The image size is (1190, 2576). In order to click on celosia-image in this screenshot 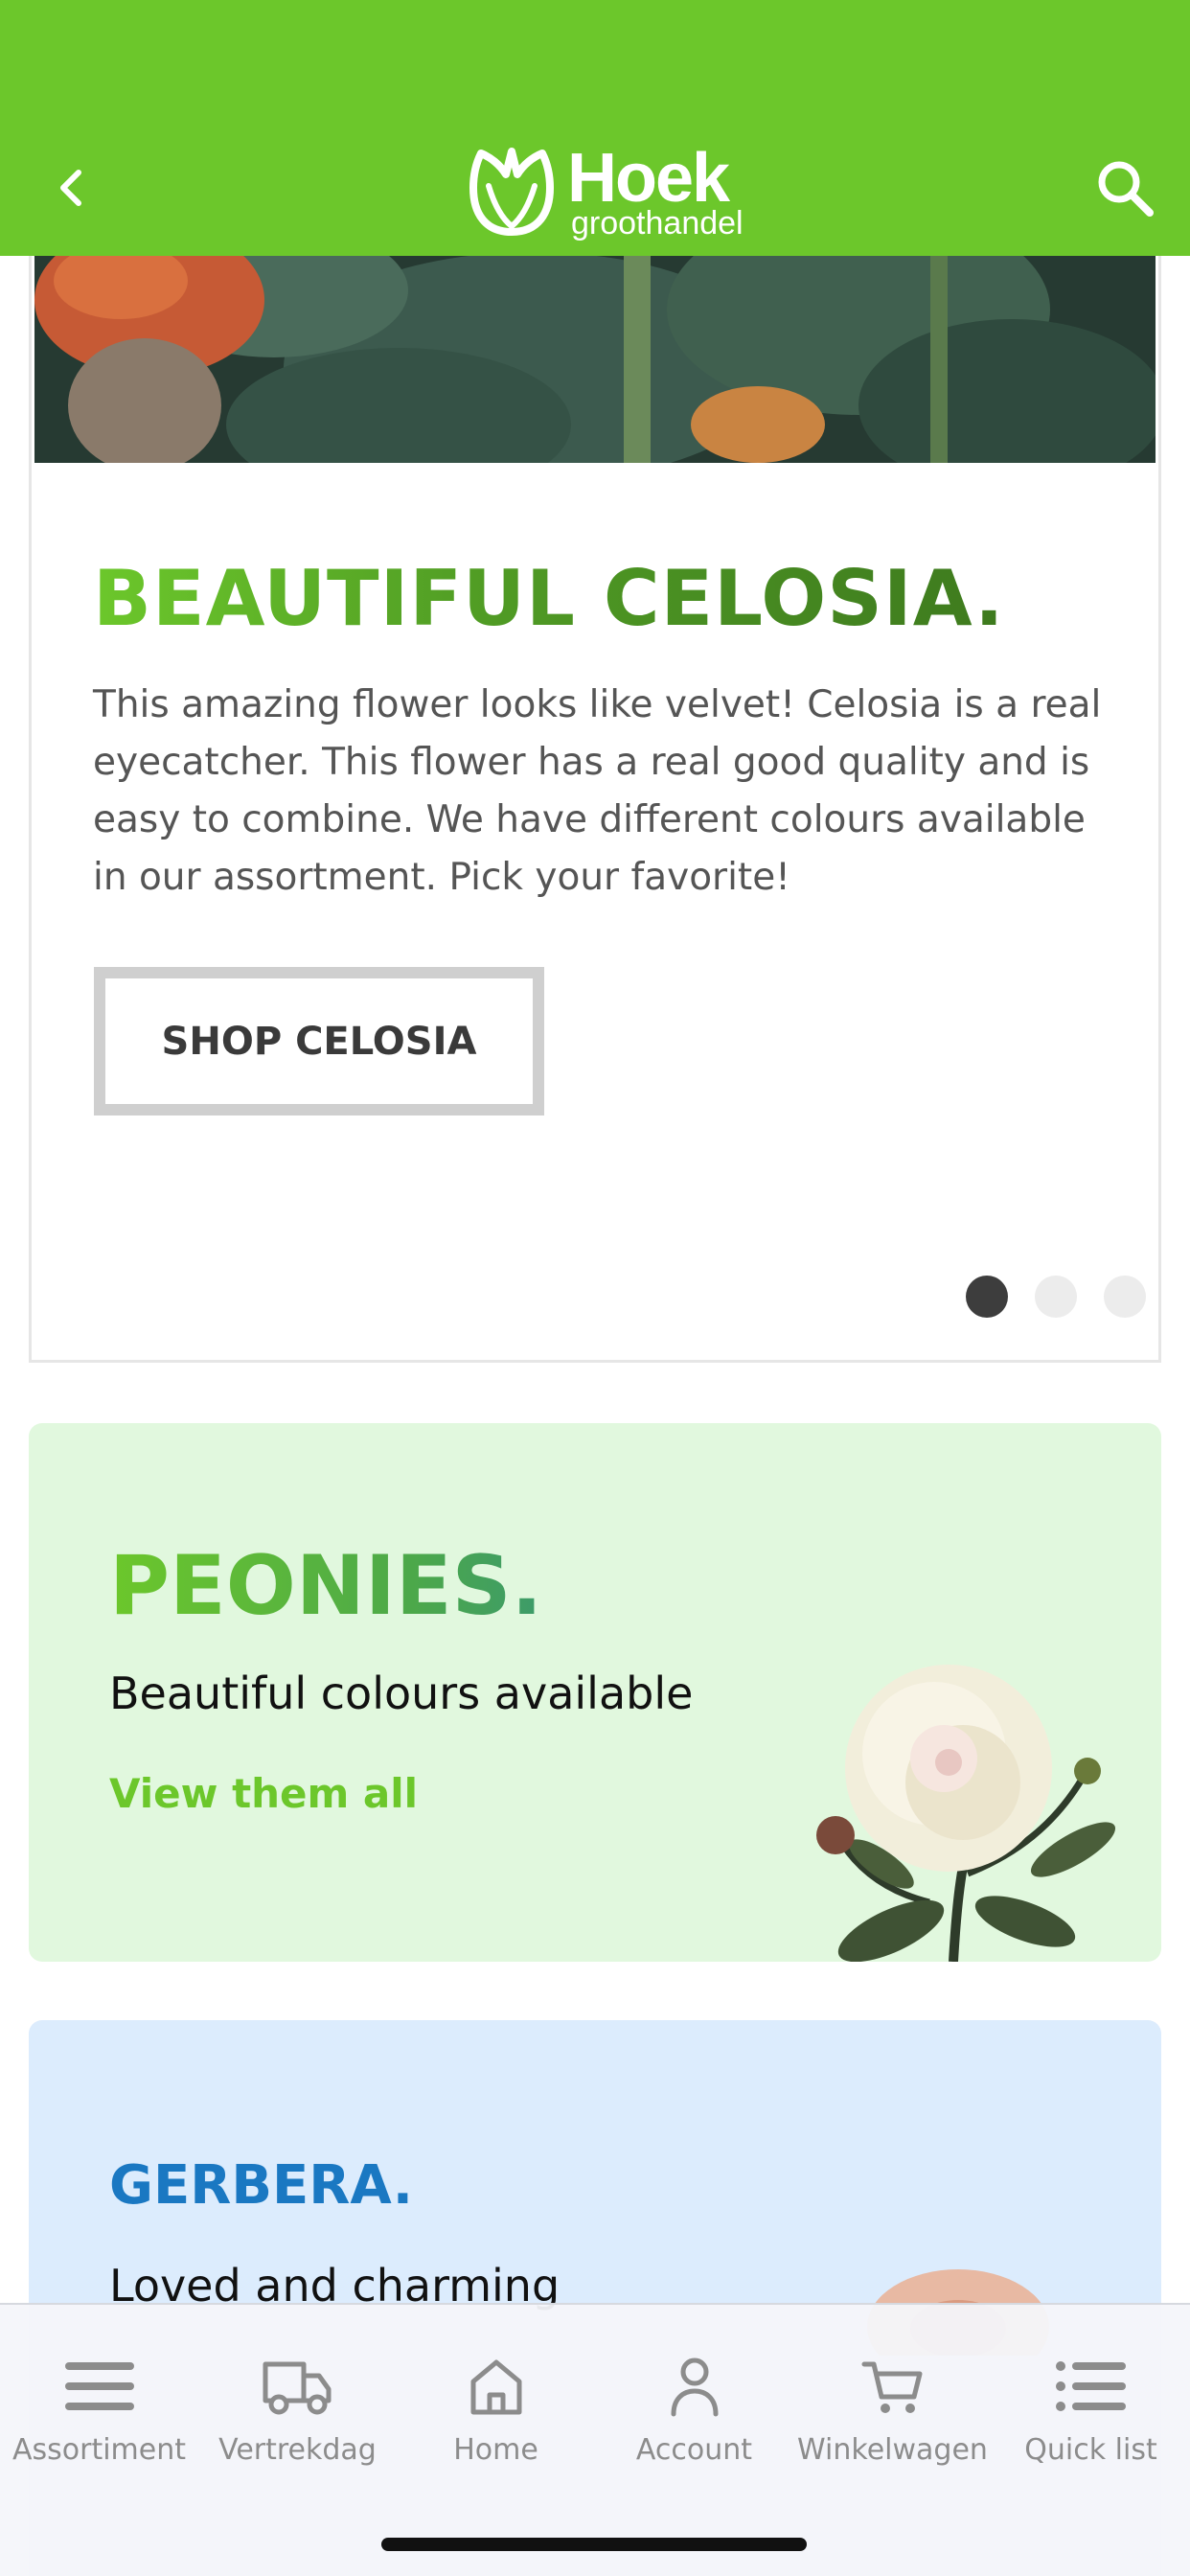, I will do `click(595, 348)`.